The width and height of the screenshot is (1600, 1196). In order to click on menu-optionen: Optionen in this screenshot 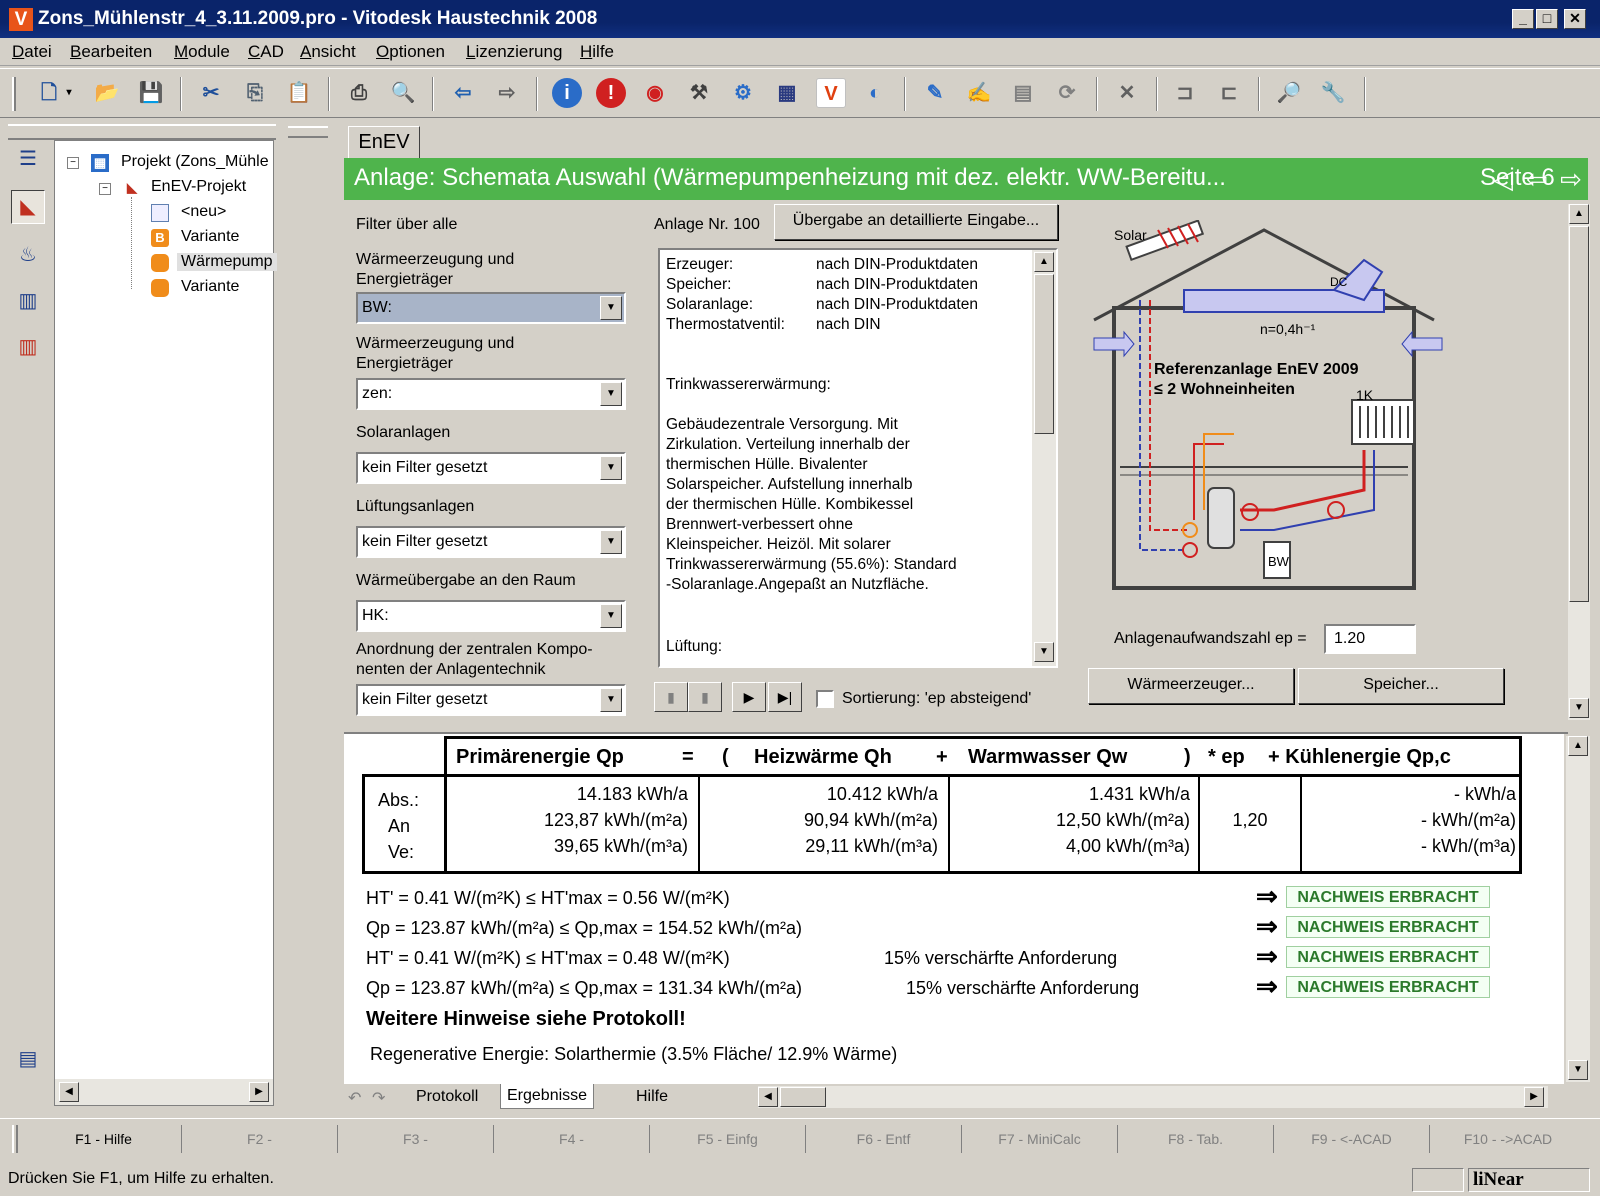, I will do `click(410, 52)`.